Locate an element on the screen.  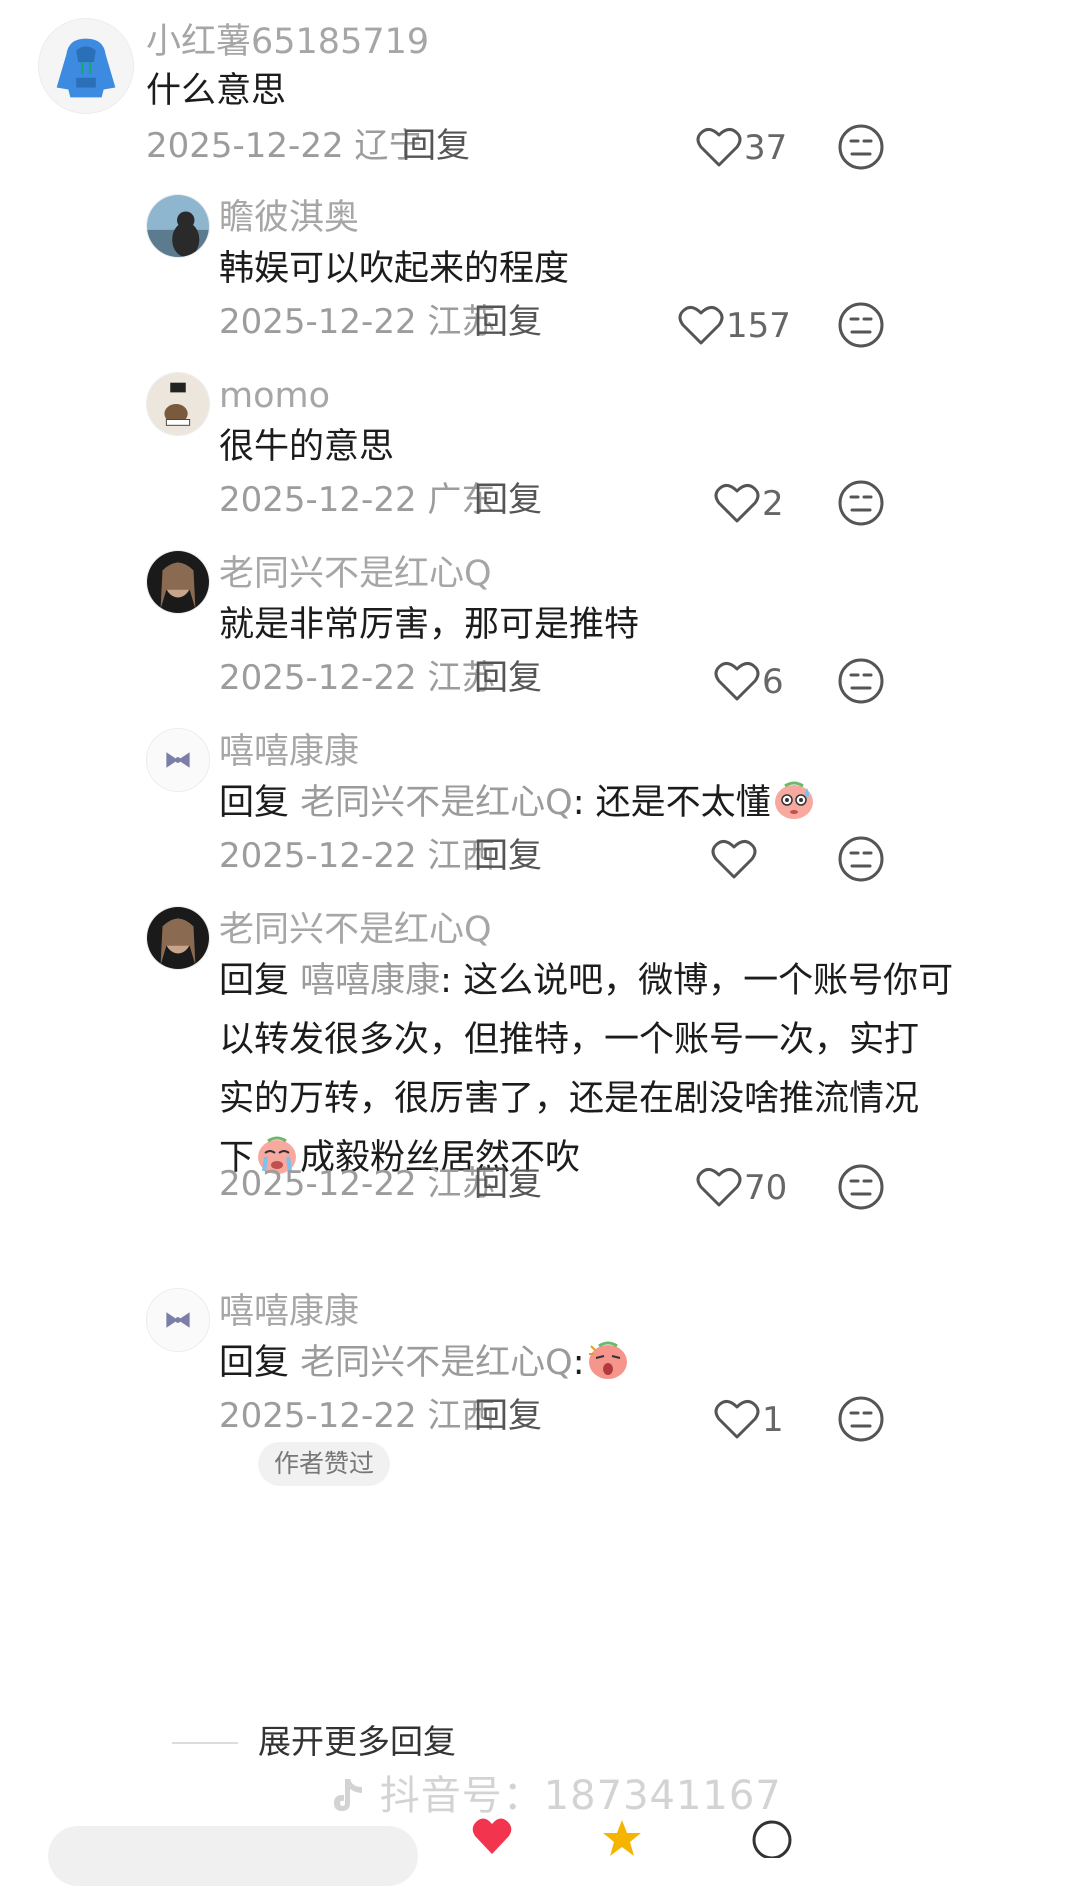
comment-text: 很牛的意思 is located at coordinates (307, 447).